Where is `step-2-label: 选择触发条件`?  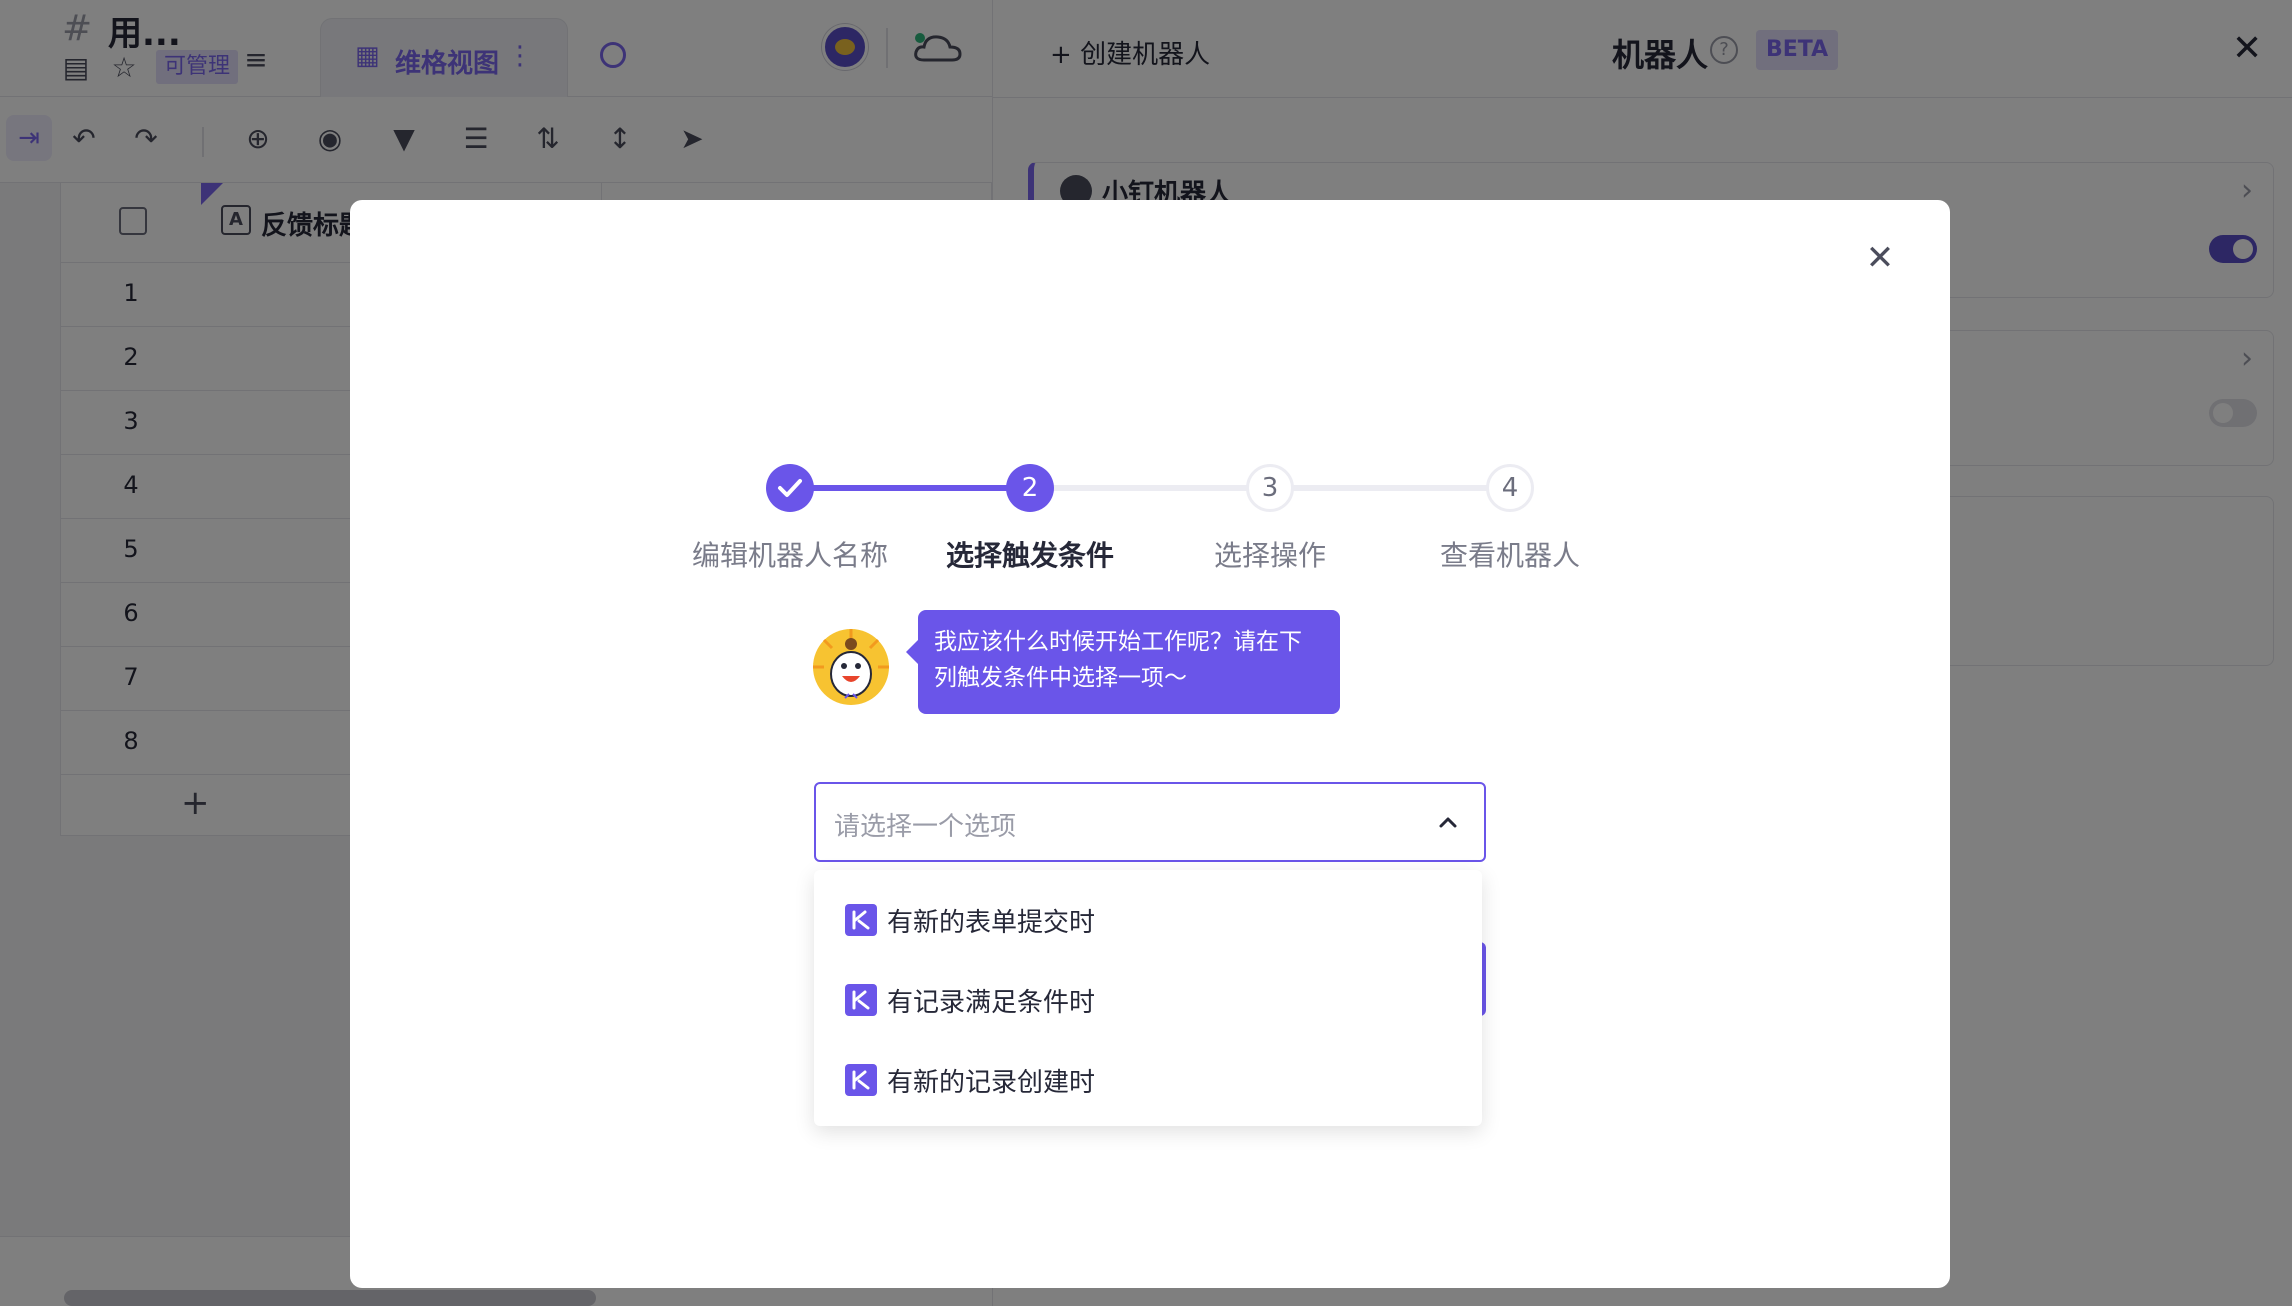
step-2-label: 选择触发条件 is located at coordinates (1029, 555).